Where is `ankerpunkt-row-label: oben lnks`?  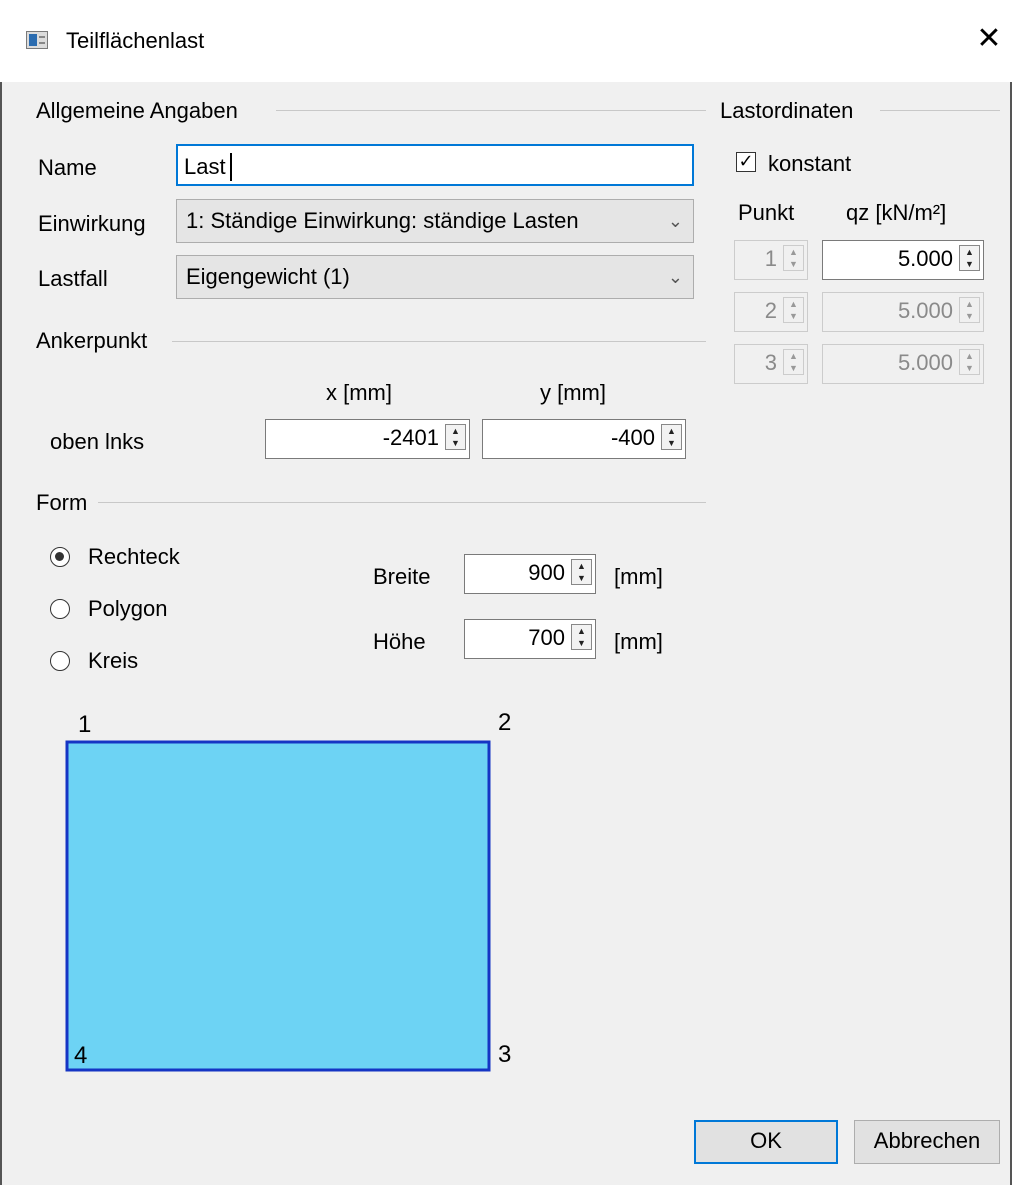 ankerpunkt-row-label: oben lnks is located at coordinates (97, 441).